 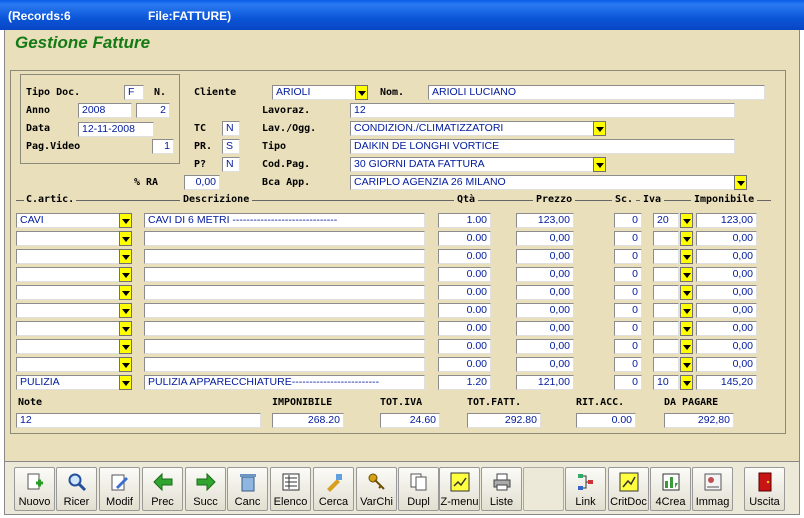 I want to click on prec-button: Prec, so click(x=162, y=489).